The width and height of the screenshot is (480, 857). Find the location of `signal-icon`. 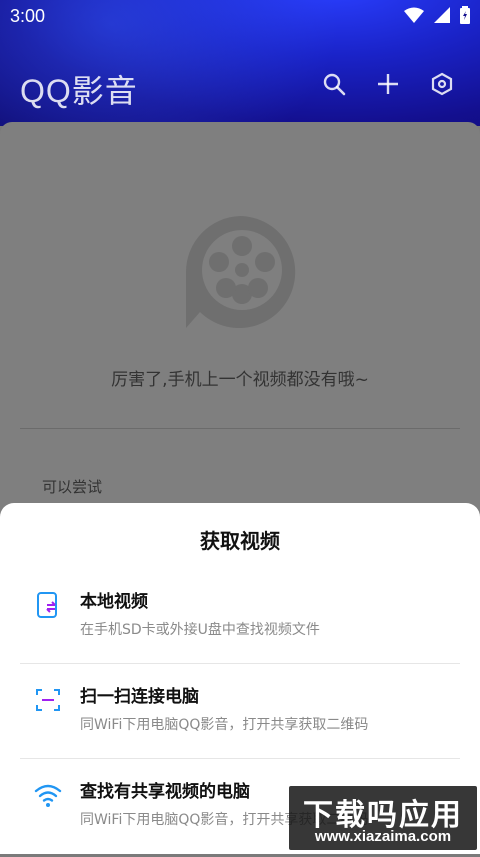

signal-icon is located at coordinates (442, 15).